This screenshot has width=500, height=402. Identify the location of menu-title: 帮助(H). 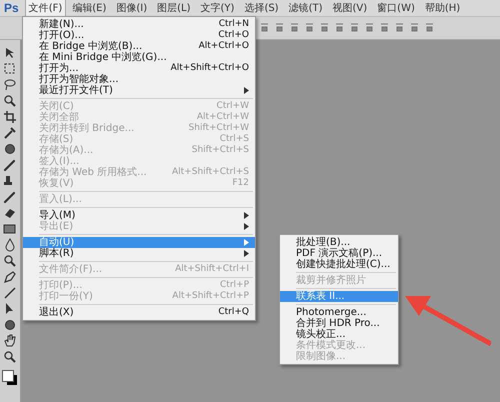
(442, 8).